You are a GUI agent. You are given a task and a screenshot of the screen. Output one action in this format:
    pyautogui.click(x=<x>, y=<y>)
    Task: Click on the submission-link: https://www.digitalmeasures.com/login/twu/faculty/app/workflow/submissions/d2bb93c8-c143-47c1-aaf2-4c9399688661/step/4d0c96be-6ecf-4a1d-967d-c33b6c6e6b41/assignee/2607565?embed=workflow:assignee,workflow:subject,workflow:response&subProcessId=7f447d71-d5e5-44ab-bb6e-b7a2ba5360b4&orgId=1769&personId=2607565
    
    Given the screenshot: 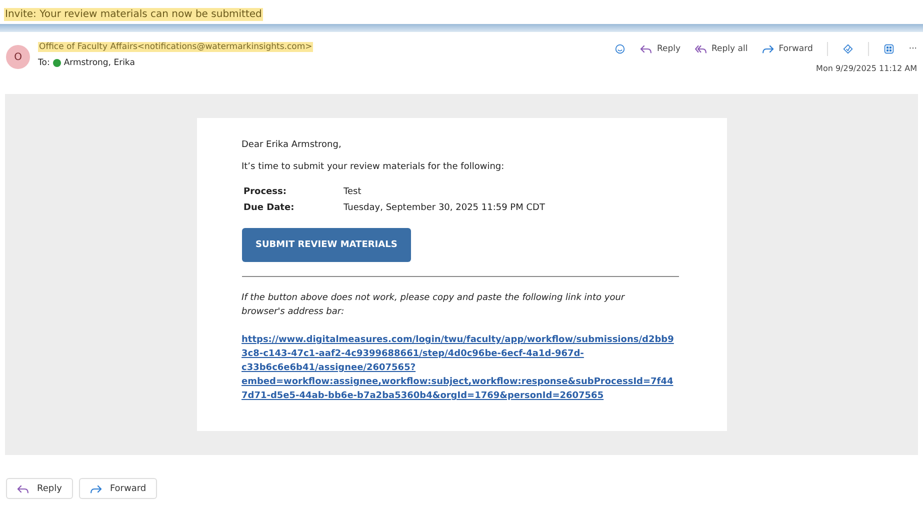 What is the action you would take?
    pyautogui.click(x=460, y=368)
    